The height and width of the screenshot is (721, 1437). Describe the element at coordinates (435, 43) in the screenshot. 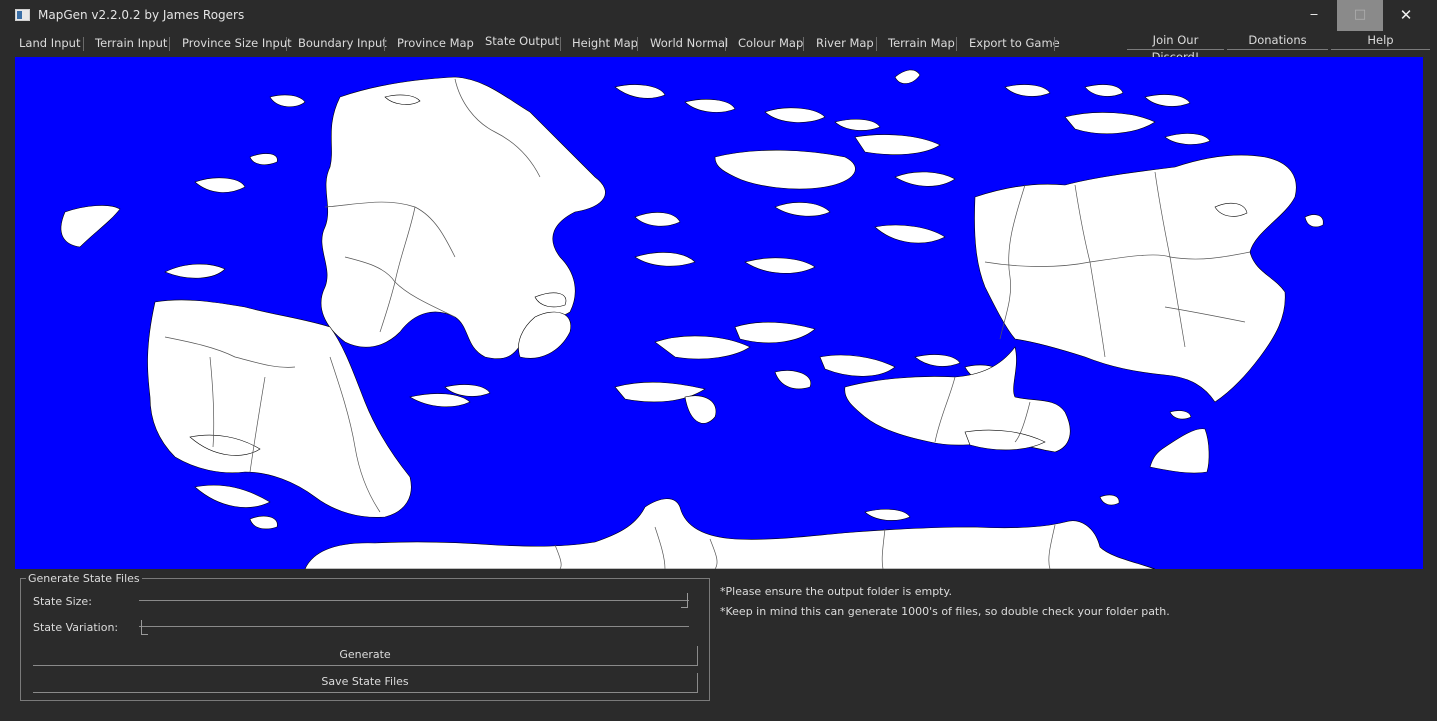

I see `tab-province-map: Province Map` at that location.